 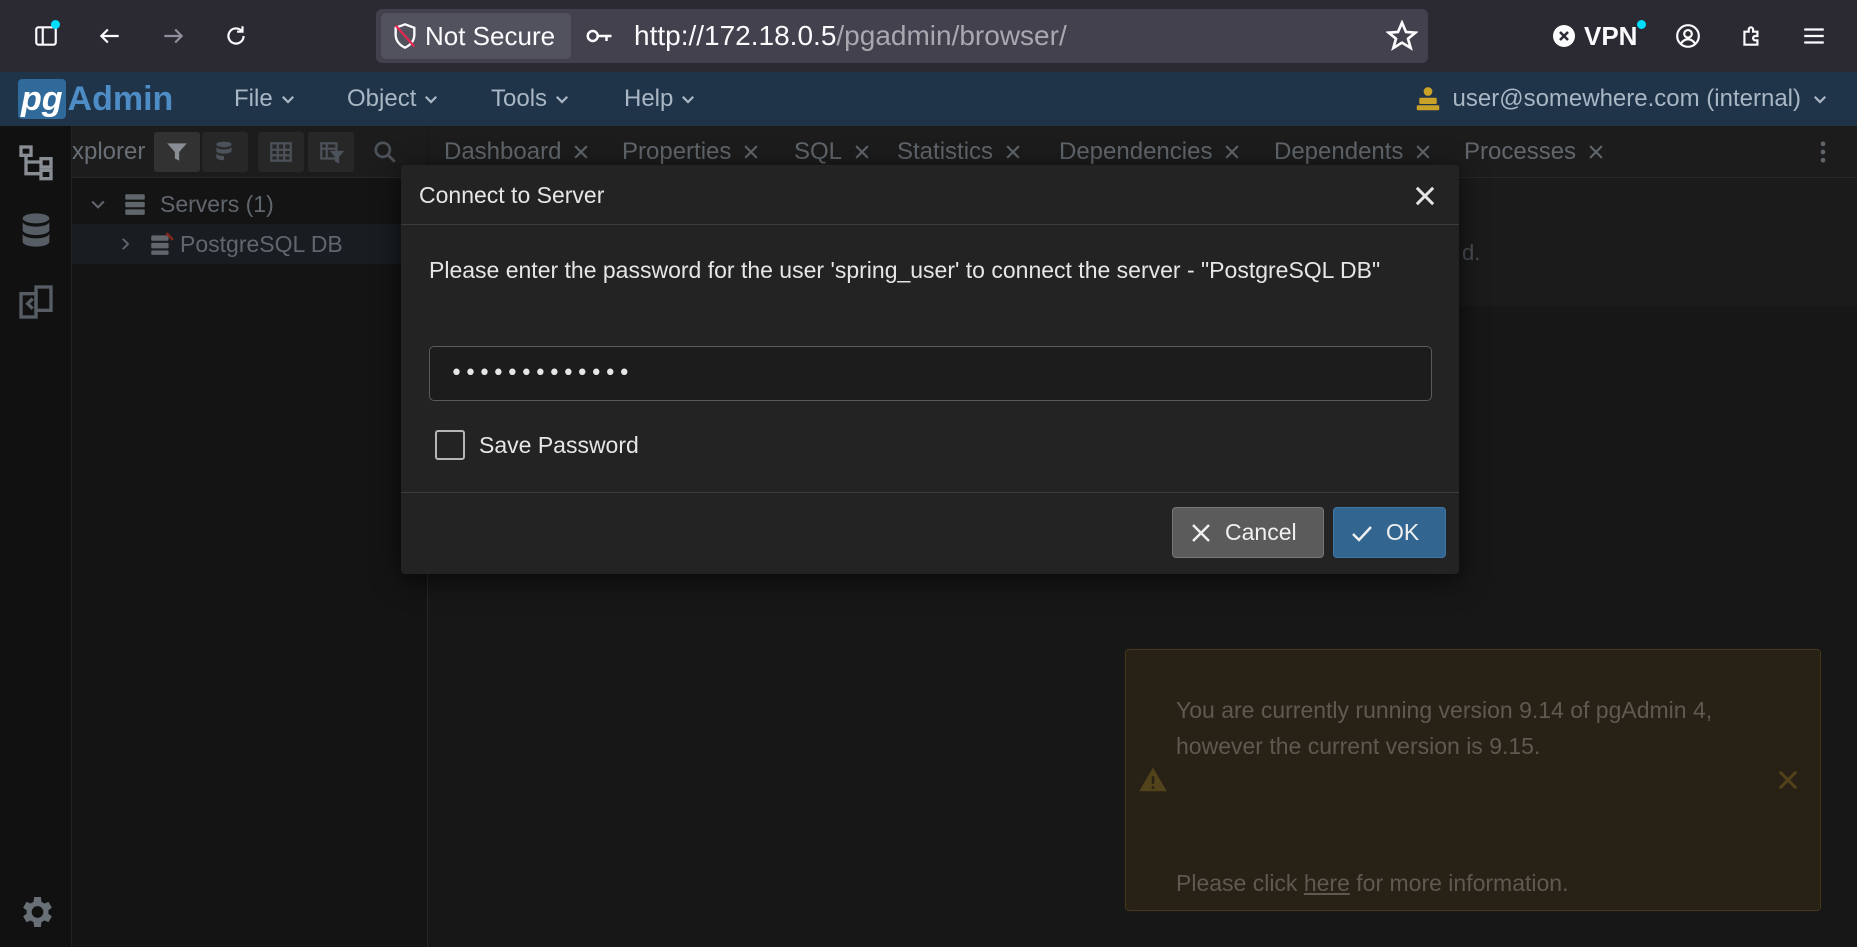 I want to click on account-icon, so click(x=1688, y=36).